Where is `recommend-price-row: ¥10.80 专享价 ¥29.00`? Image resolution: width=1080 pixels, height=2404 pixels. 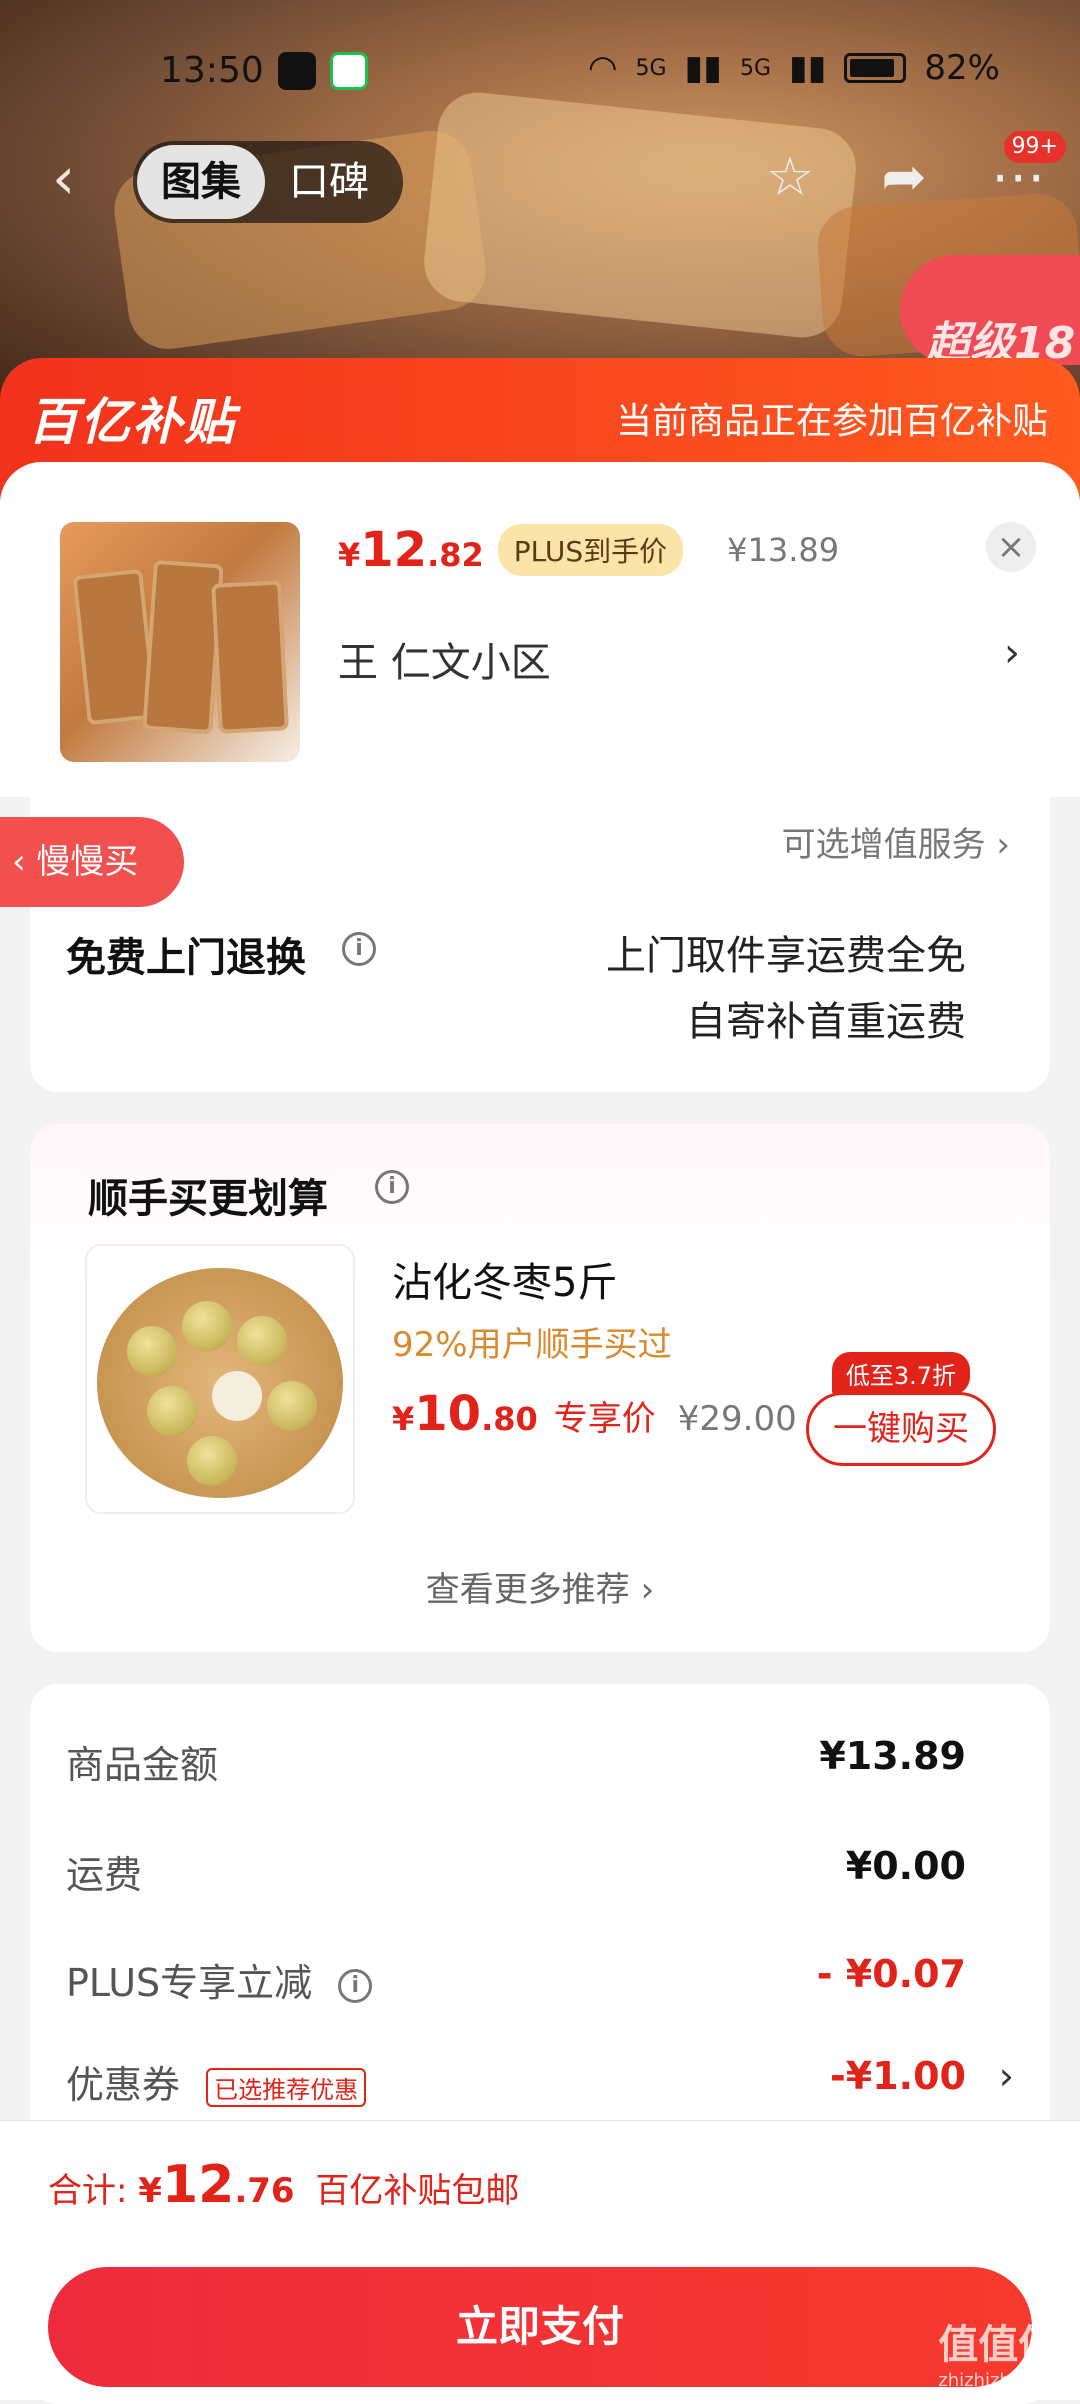
recommend-price-row: ¥10.80 专享价 ¥29.00 is located at coordinates (594, 1414).